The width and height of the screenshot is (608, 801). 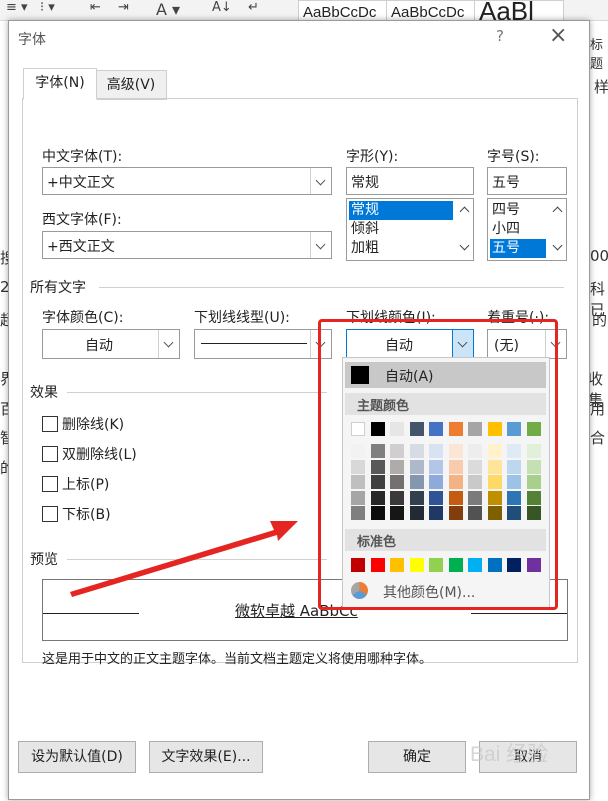 I want to click on tab-font: 字体(N), so click(x=60, y=84).